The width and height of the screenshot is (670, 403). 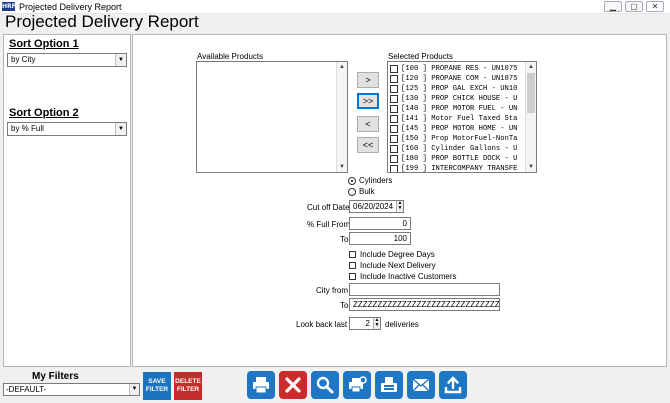 What do you see at coordinates (70, 6) in the screenshot?
I see `window-title: Projected Delivery Report` at bounding box center [70, 6].